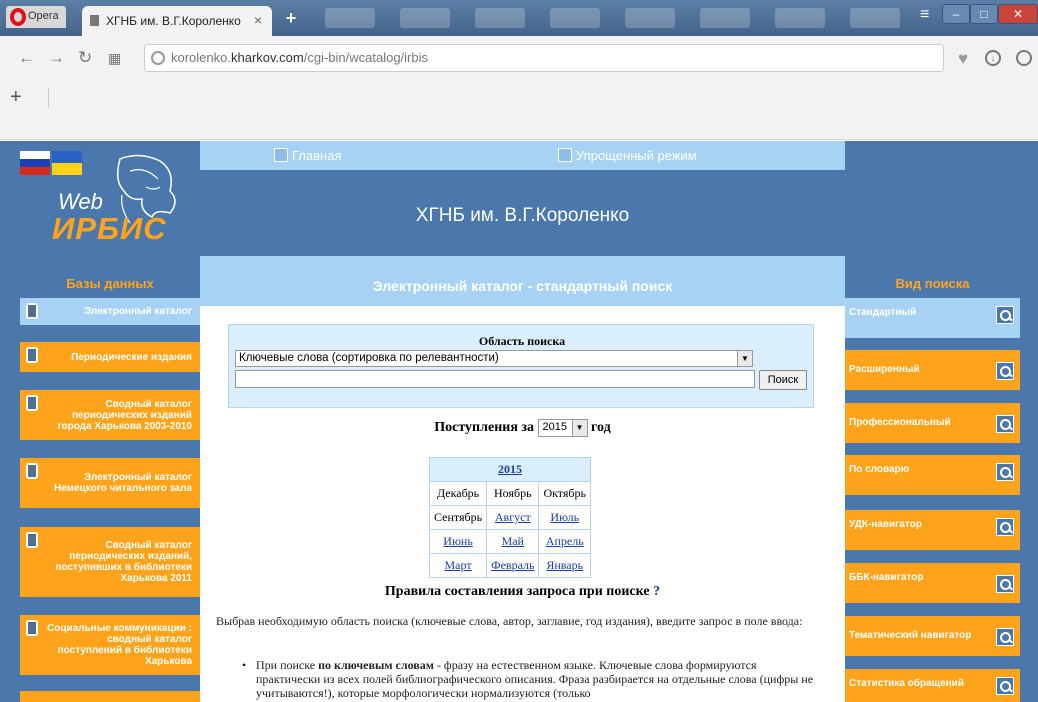 The height and width of the screenshot is (702, 1038). Describe the element at coordinates (562, 428) in the screenshot. I see `year-select: 2015 ▼` at that location.